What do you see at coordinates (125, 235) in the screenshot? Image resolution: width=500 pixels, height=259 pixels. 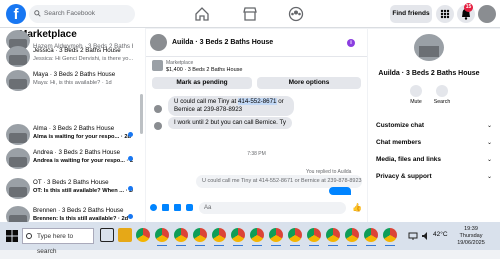 I see `file-explorer-icon` at bounding box center [125, 235].